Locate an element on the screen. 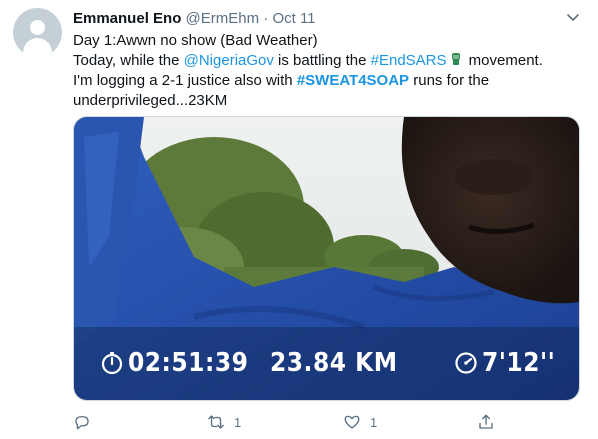 Image resolution: width=598 pixels, height=439 pixels. like-button: 1 is located at coordinates (360, 422).